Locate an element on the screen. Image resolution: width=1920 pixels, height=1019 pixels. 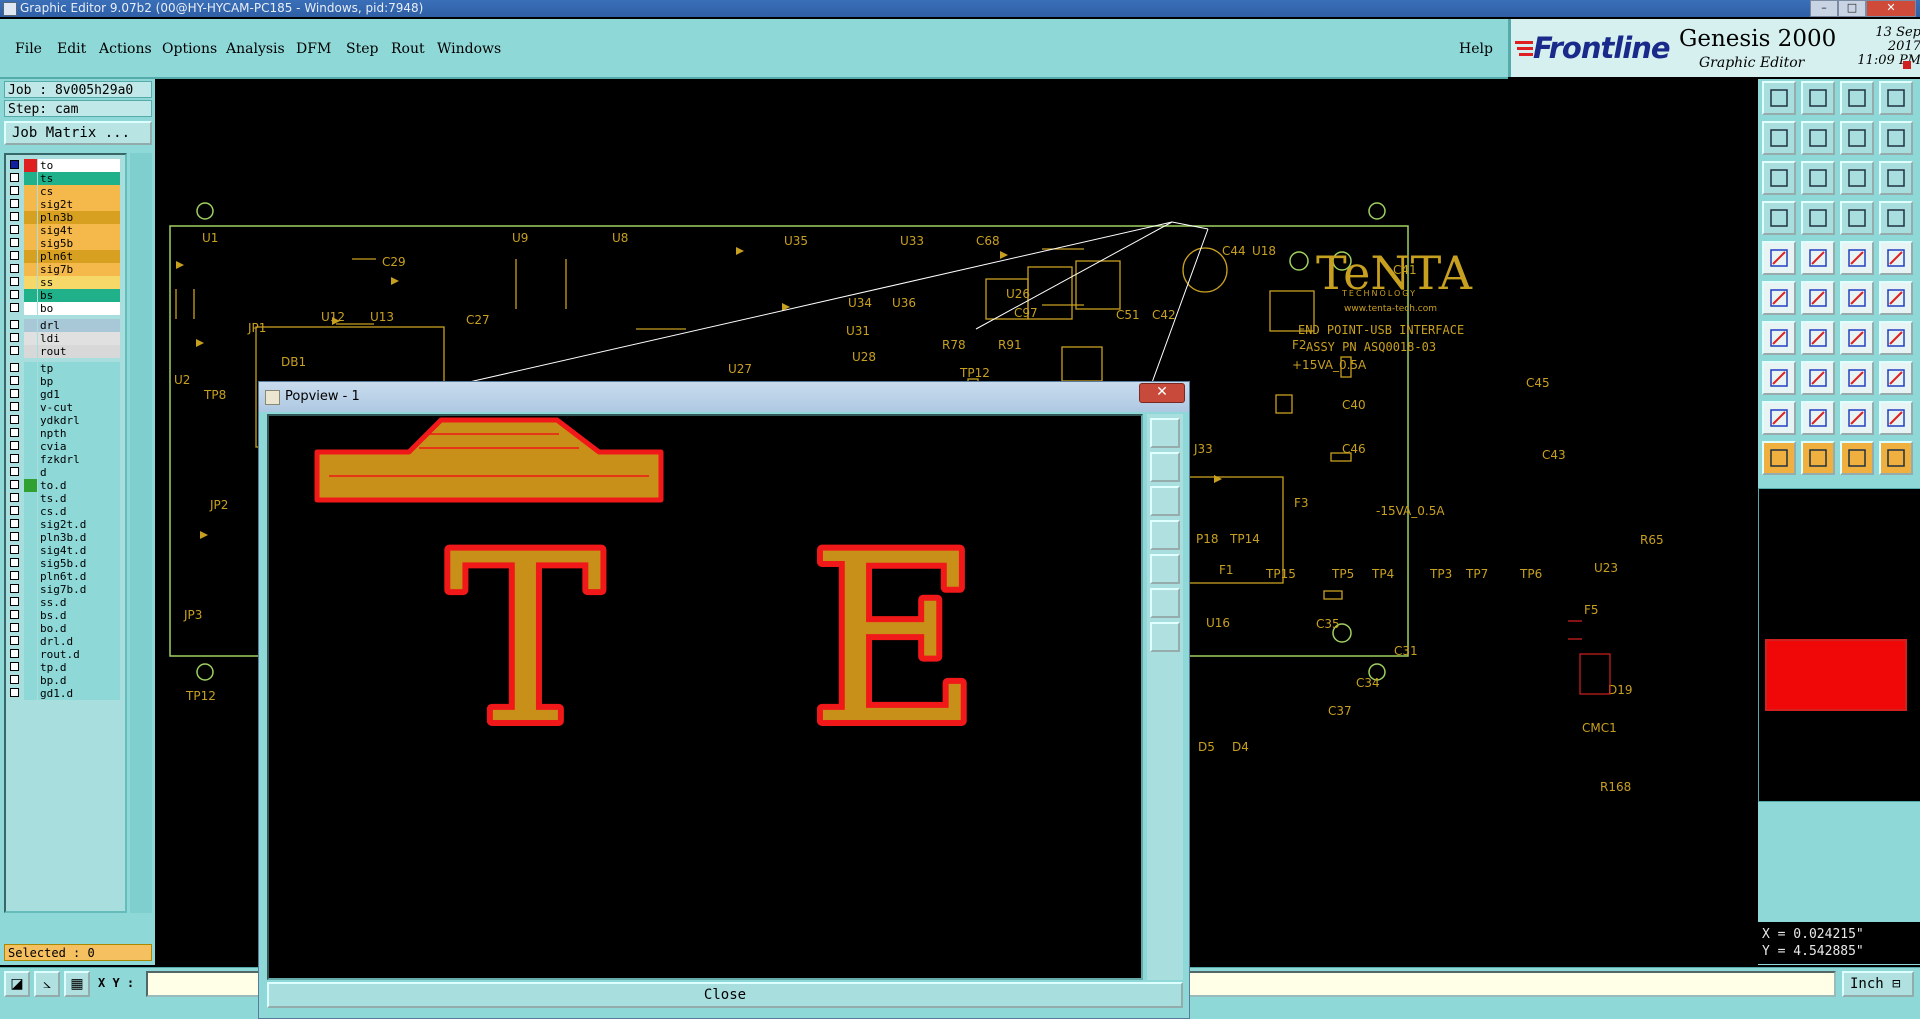
zoom-back-icon is located at coordinates (1818, 98).